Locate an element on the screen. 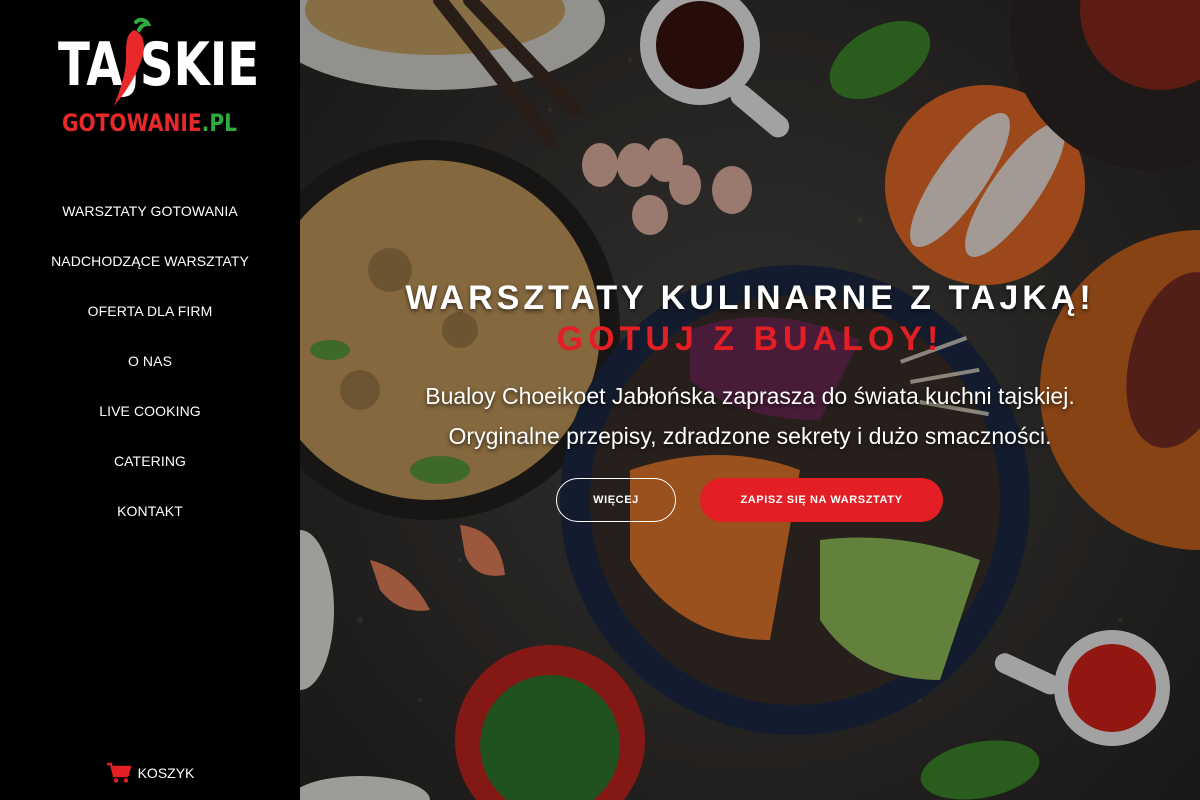 Image resolution: width=1200 pixels, height=800 pixels. signup-workshop-button: ZAPISZ SIĘ NA WARSZTATY is located at coordinates (821, 500).